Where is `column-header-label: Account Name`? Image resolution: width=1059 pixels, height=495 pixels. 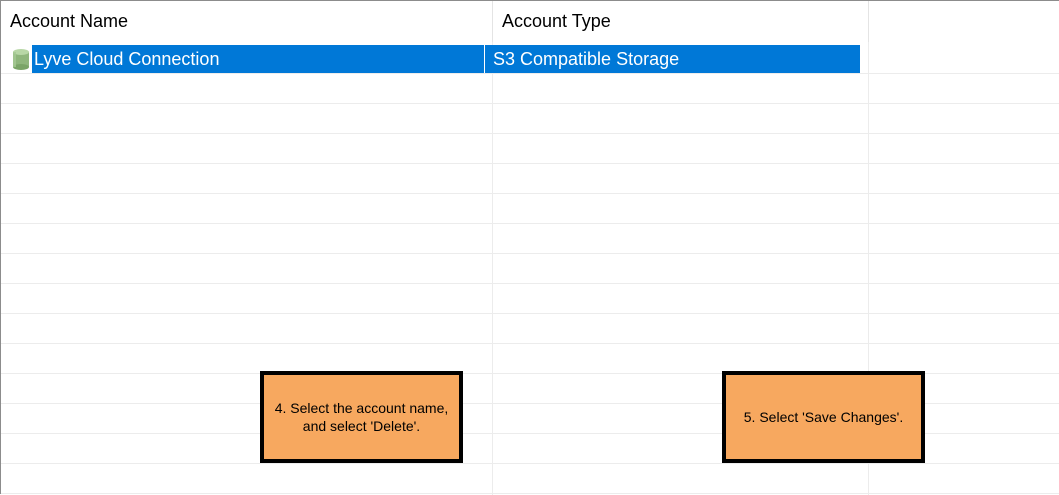 column-header-label: Account Name is located at coordinates (69, 21).